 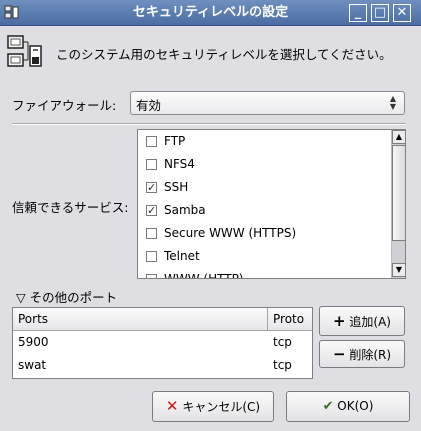 What do you see at coordinates (393, 102) in the screenshot?
I see `updown-arrows-icon: ▲ ▼` at bounding box center [393, 102].